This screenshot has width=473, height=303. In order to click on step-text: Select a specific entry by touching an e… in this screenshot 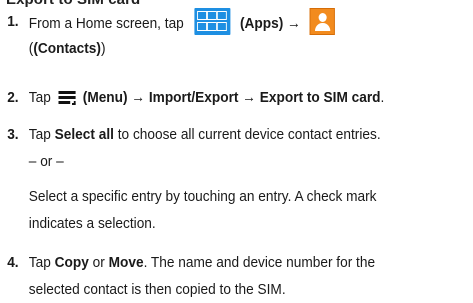, I will do `click(202, 196)`.